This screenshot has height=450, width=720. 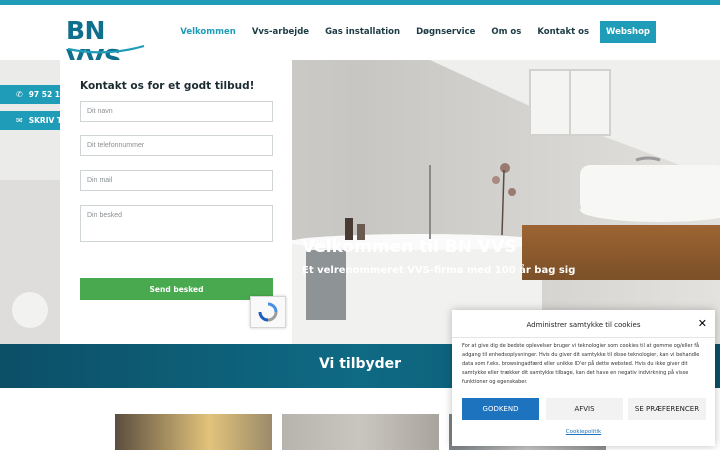 I want to click on nav-kontakt-os: Kontakt os, so click(x=563, y=32).